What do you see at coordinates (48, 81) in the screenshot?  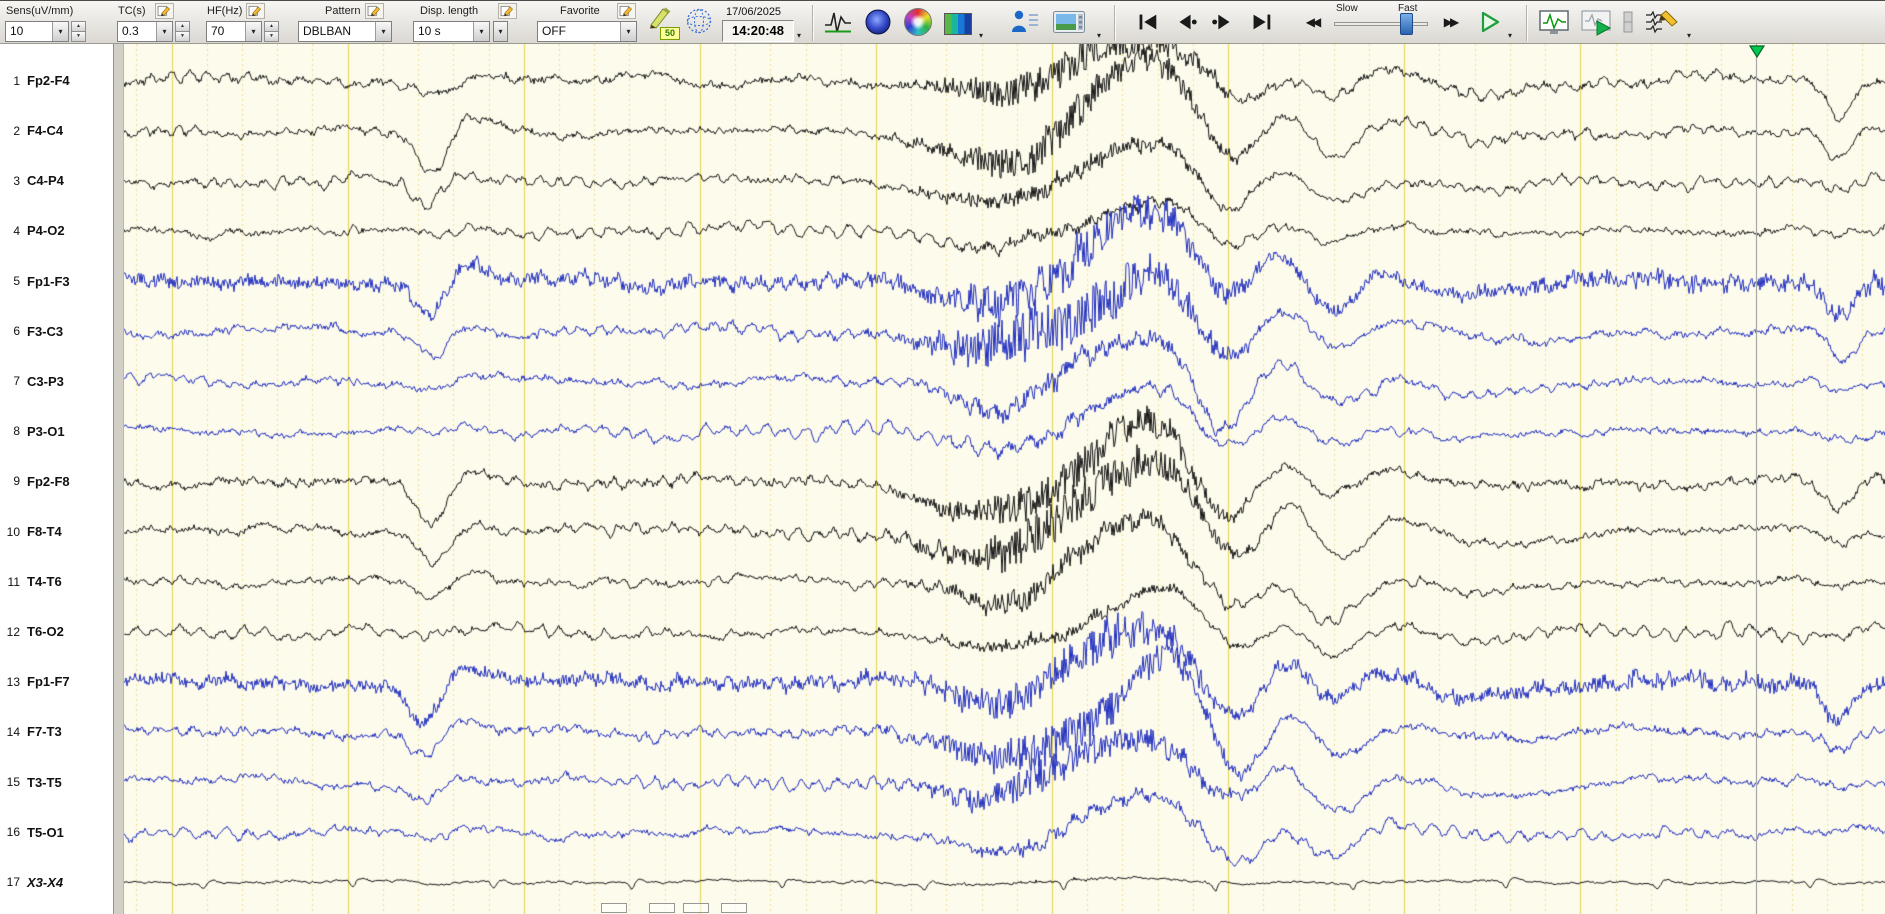 I see `channel-label: Fp2-F4` at bounding box center [48, 81].